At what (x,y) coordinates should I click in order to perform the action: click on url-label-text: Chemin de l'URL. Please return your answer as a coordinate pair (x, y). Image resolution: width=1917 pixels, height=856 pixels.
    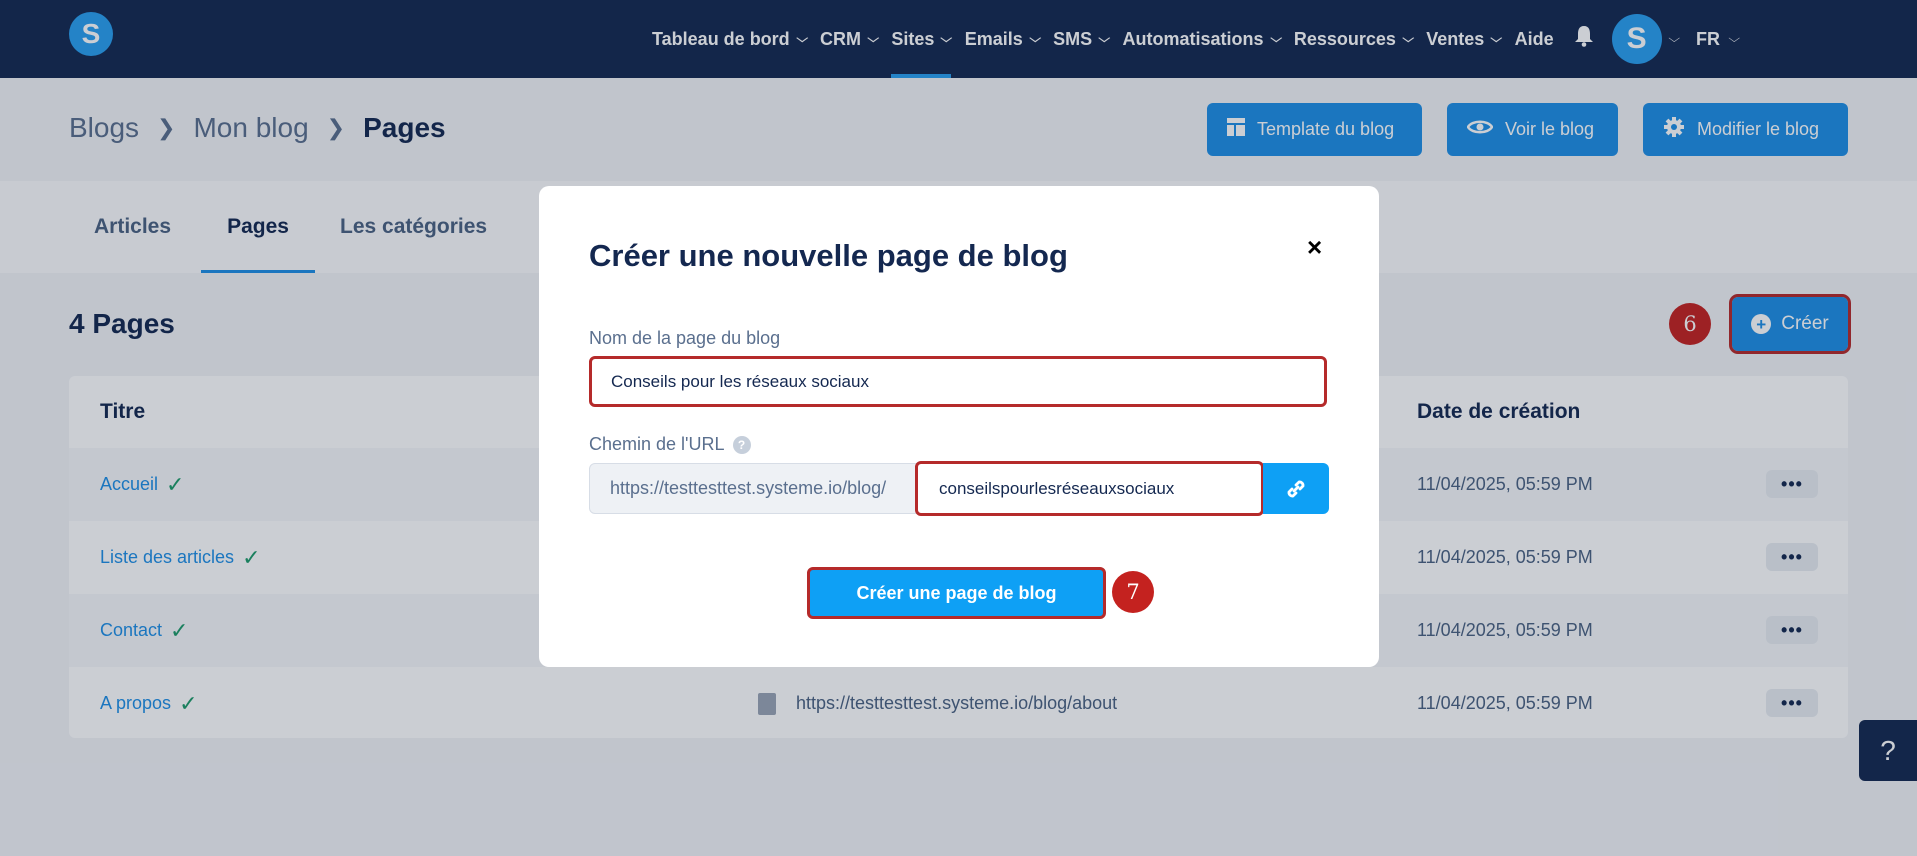
    Looking at the image, I should click on (657, 444).